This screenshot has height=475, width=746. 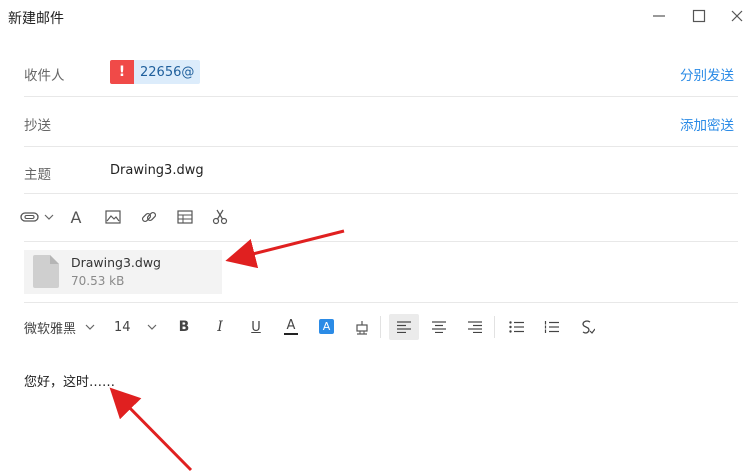 What do you see at coordinates (151, 429) in the screenshot?
I see `arrow-to-body` at bounding box center [151, 429].